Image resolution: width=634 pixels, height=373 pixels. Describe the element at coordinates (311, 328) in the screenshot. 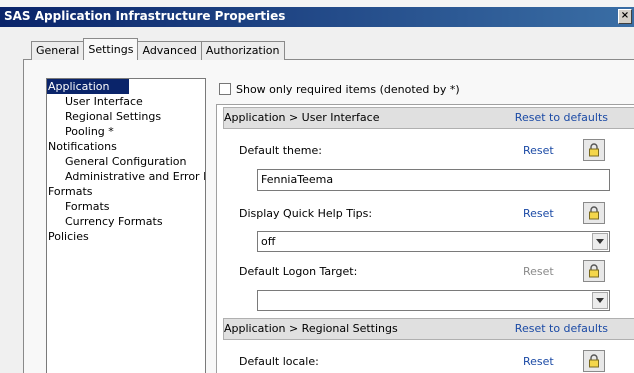

I see `section-title: Application > Regional Settings` at that location.